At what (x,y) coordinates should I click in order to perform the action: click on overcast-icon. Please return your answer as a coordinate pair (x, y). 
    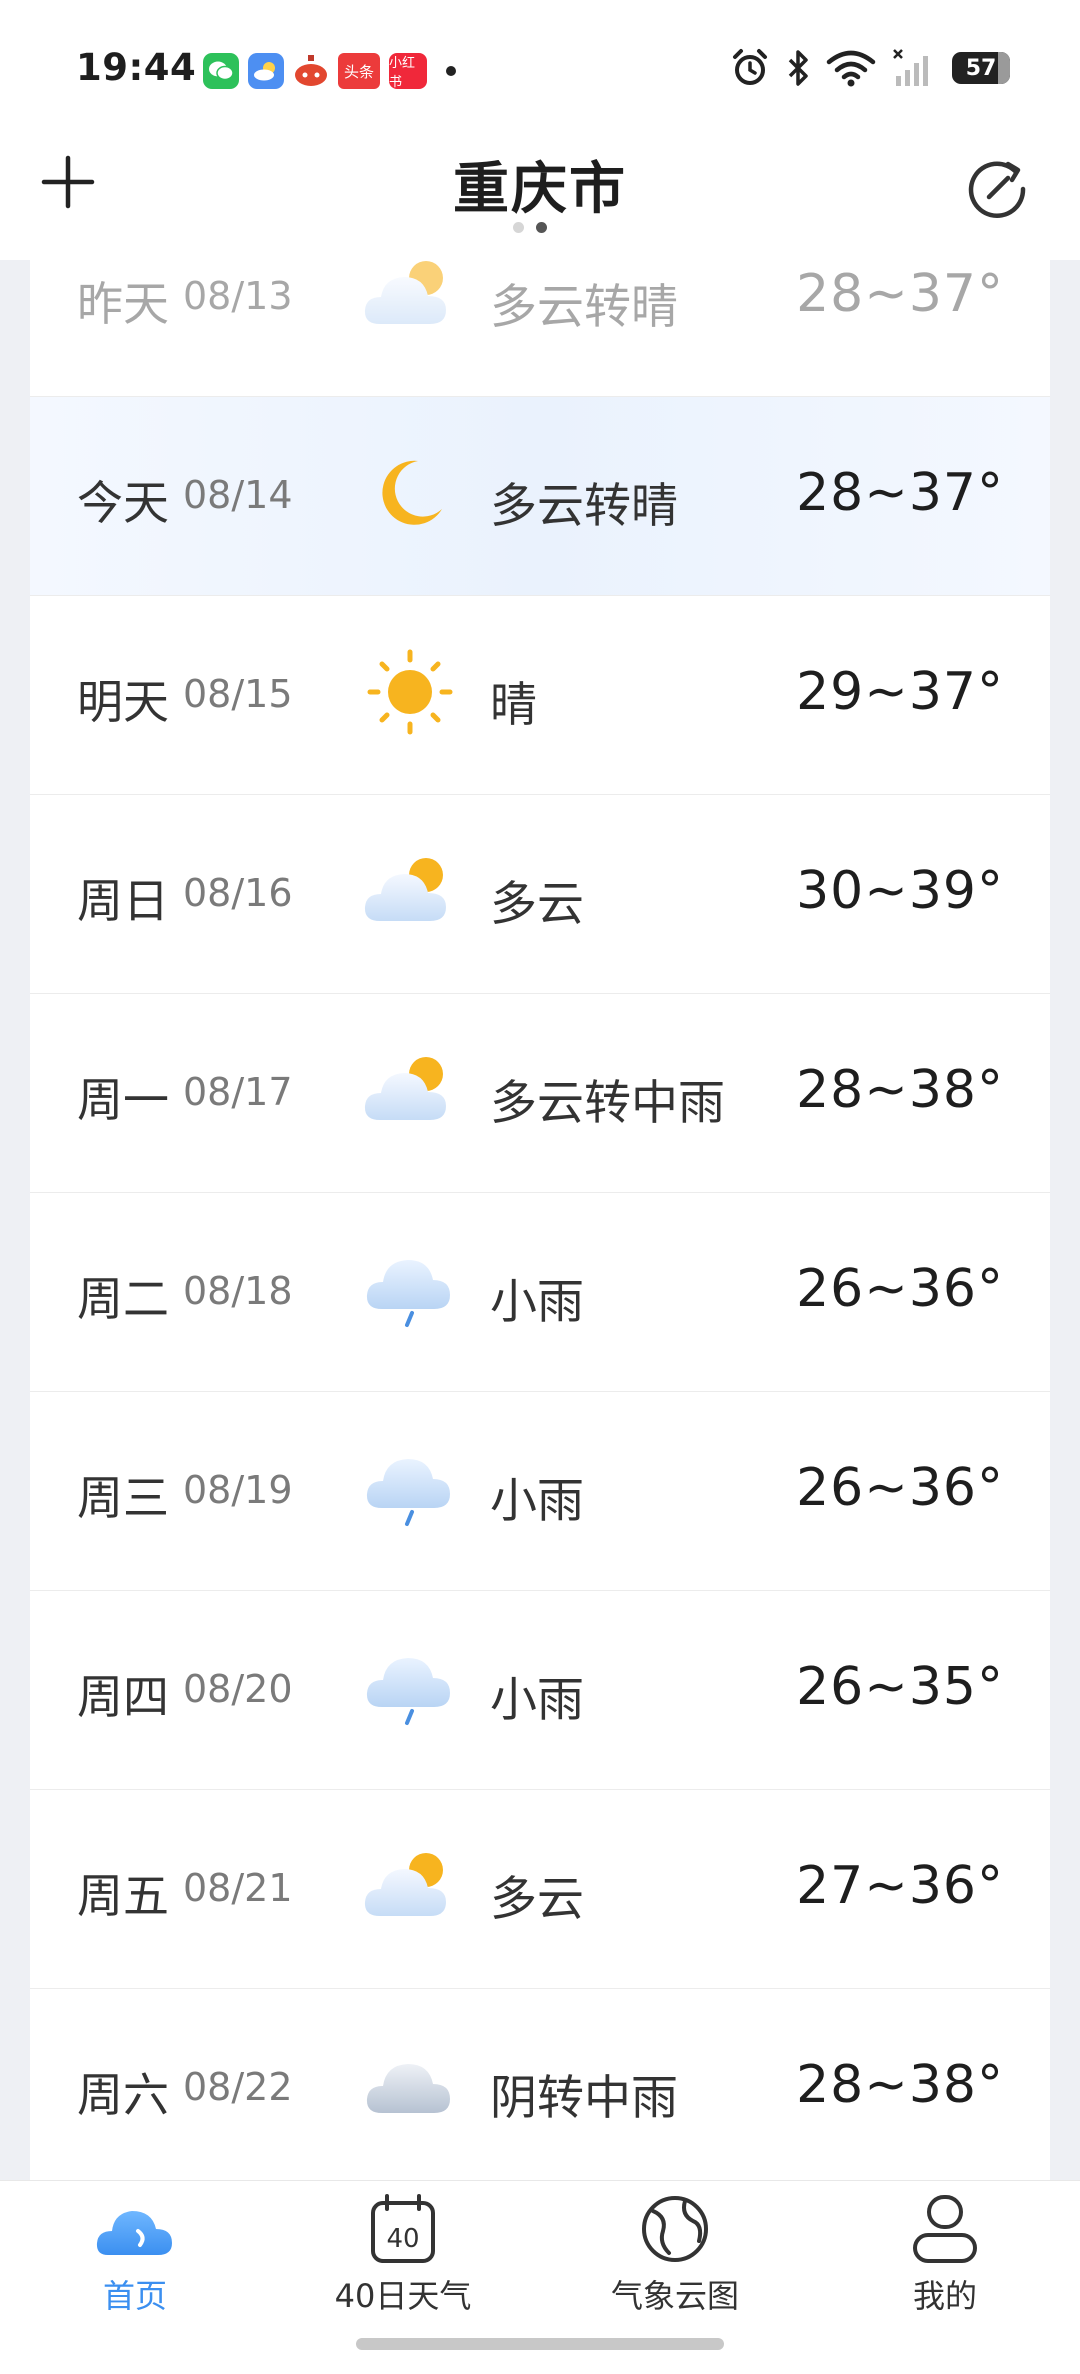
    Looking at the image, I should click on (410, 2085).